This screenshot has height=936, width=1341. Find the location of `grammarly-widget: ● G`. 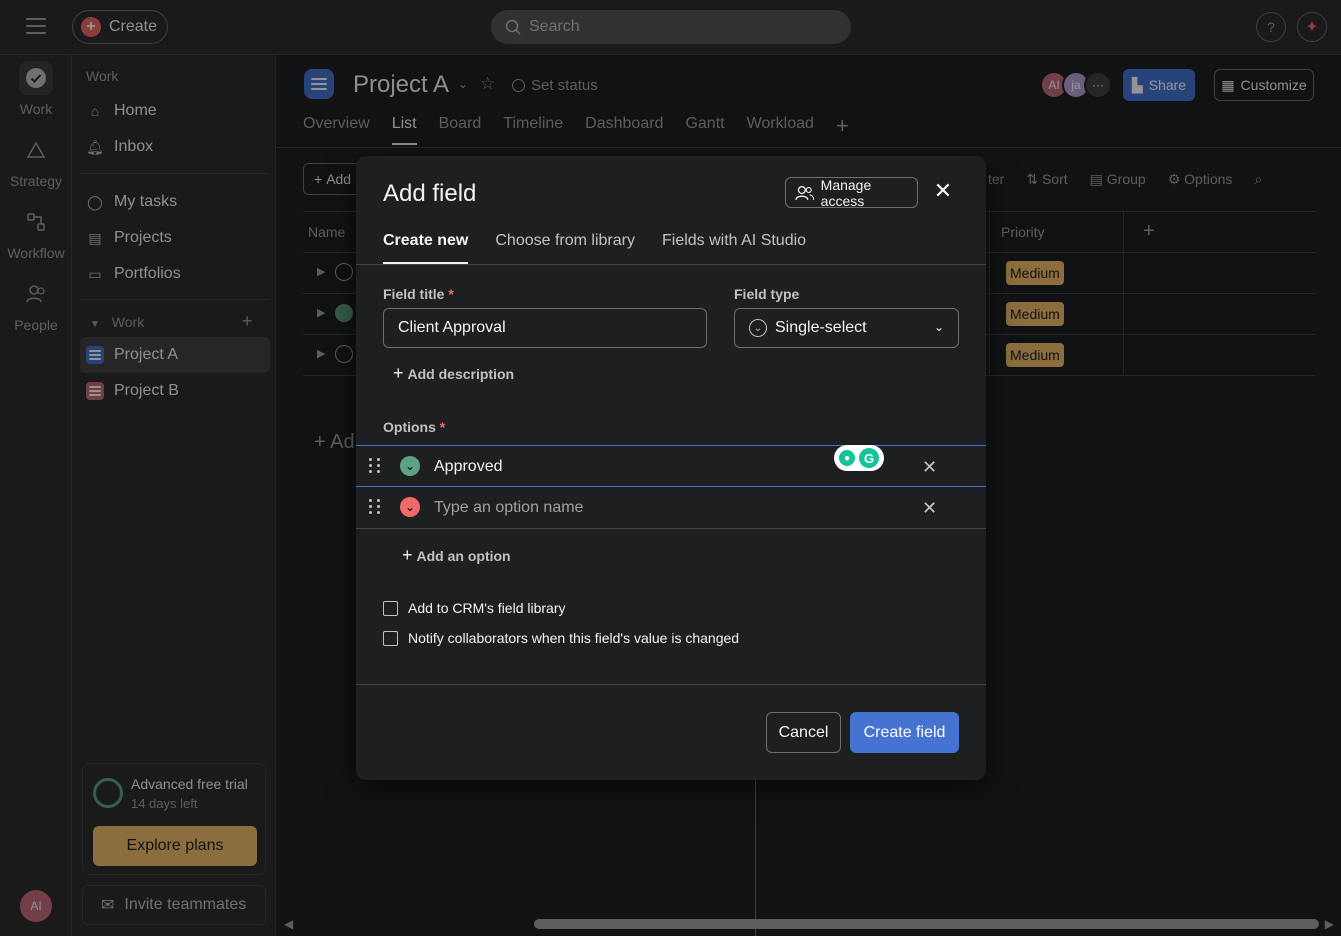

grammarly-widget: ● G is located at coordinates (859, 458).